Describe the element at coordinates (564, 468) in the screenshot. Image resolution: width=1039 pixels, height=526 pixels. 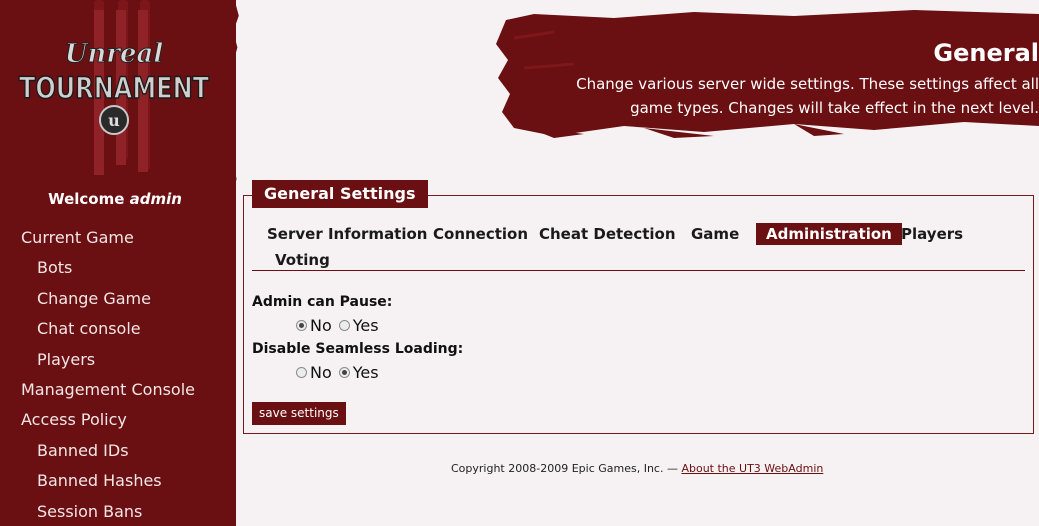
I see `copyright-text: Copyright 2008-2009 Epic Games, Inc. —` at that location.